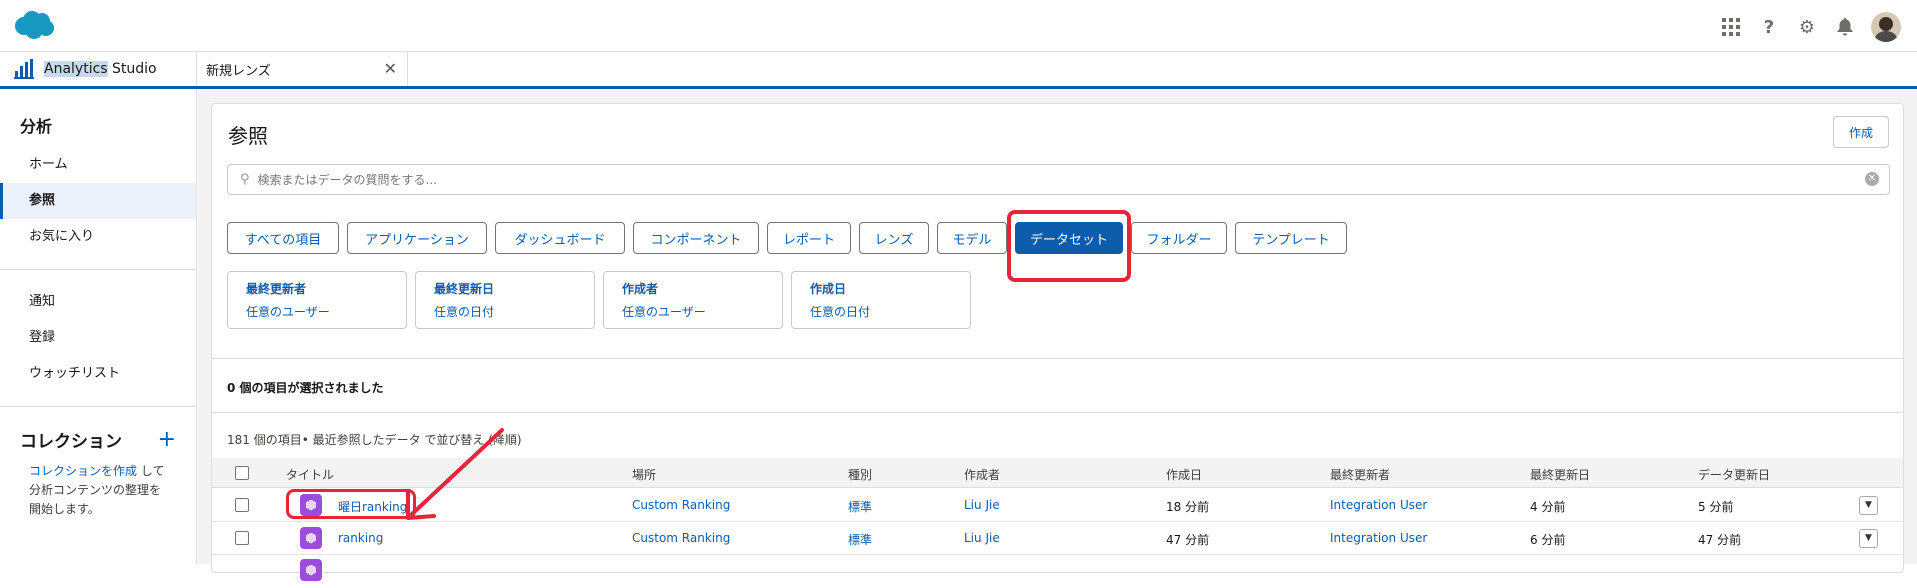 The height and width of the screenshot is (588, 1917). What do you see at coordinates (83, 471) in the screenshot?
I see `create-collection-link: コレクションを作成` at bounding box center [83, 471].